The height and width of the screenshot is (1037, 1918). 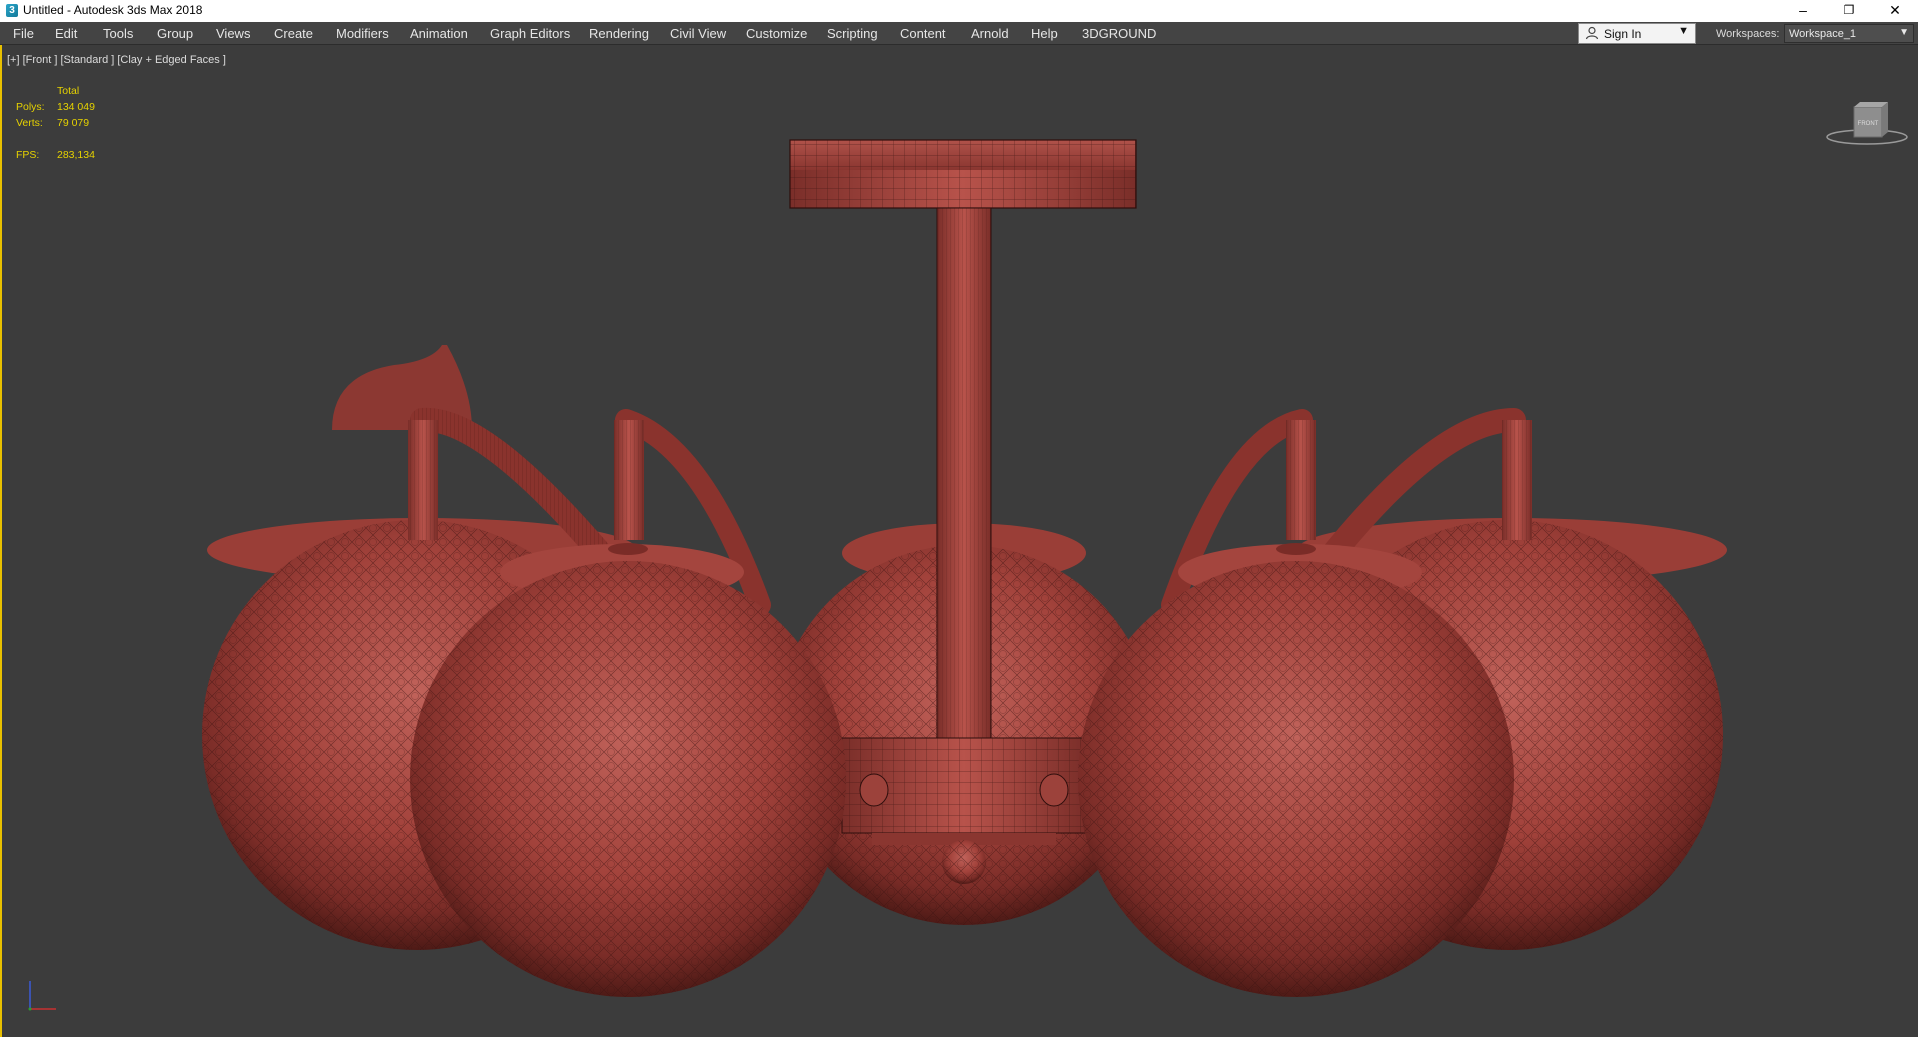 What do you see at coordinates (959, 11) in the screenshot?
I see `title-bar: 3 Untitled - Autodesk 3ds Max 2018 – ❐ ✕` at bounding box center [959, 11].